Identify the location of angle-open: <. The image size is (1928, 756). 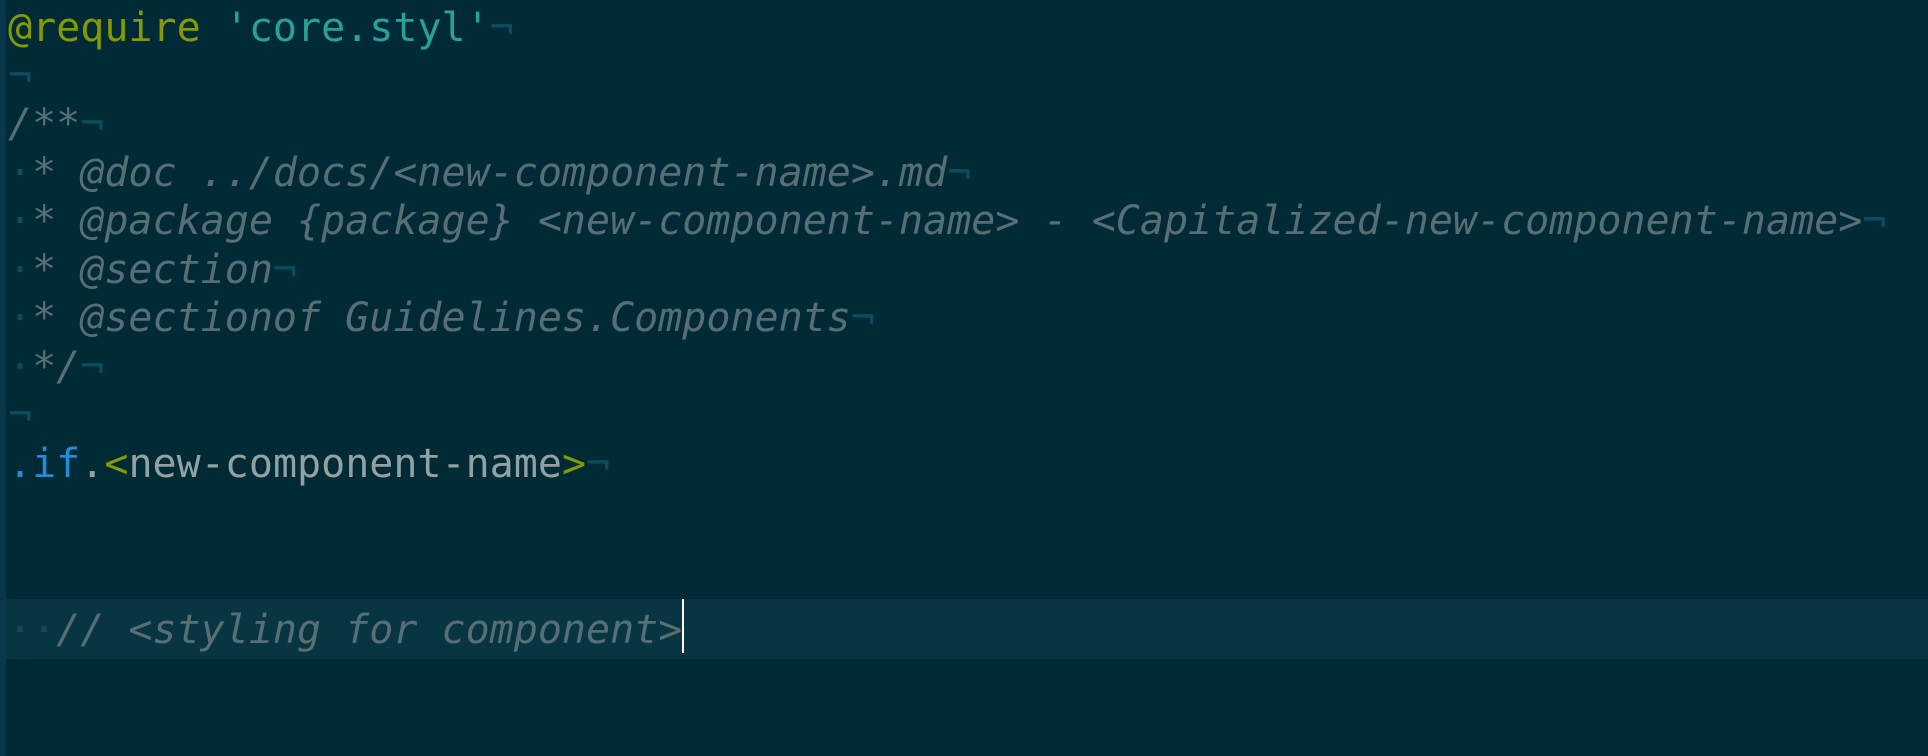
(116, 464).